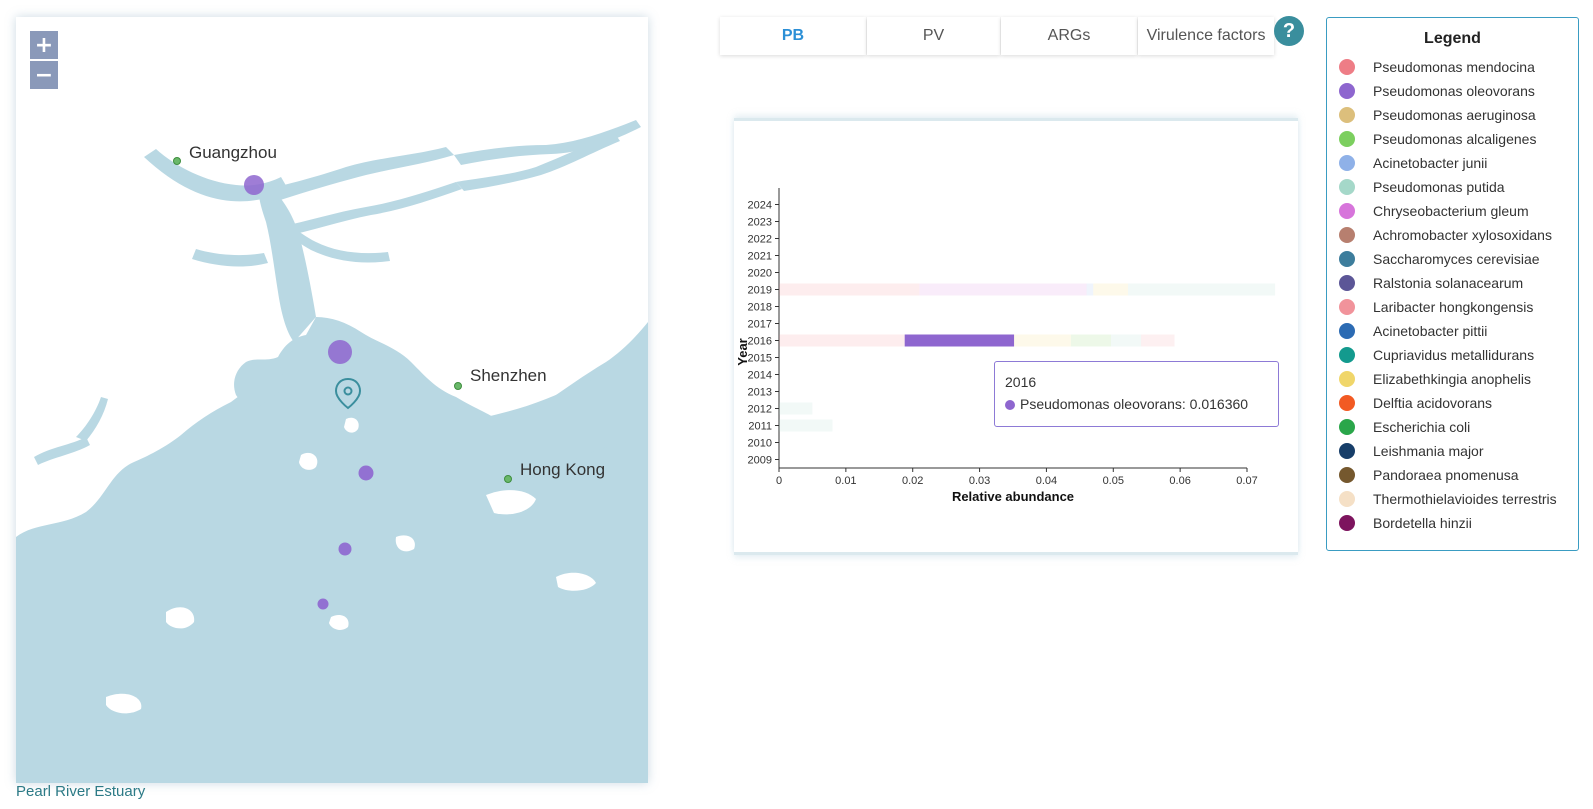 The width and height of the screenshot is (1593, 809). What do you see at coordinates (1433, 403) in the screenshot?
I see `legend-item-label: Delftia acidovorans` at bounding box center [1433, 403].